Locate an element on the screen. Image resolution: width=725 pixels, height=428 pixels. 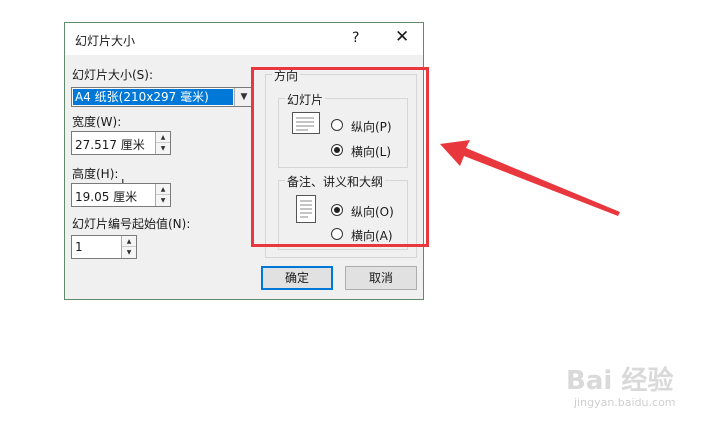
width-spinbox: 27.517 厘米 ▲ ▼ is located at coordinates (121, 143).